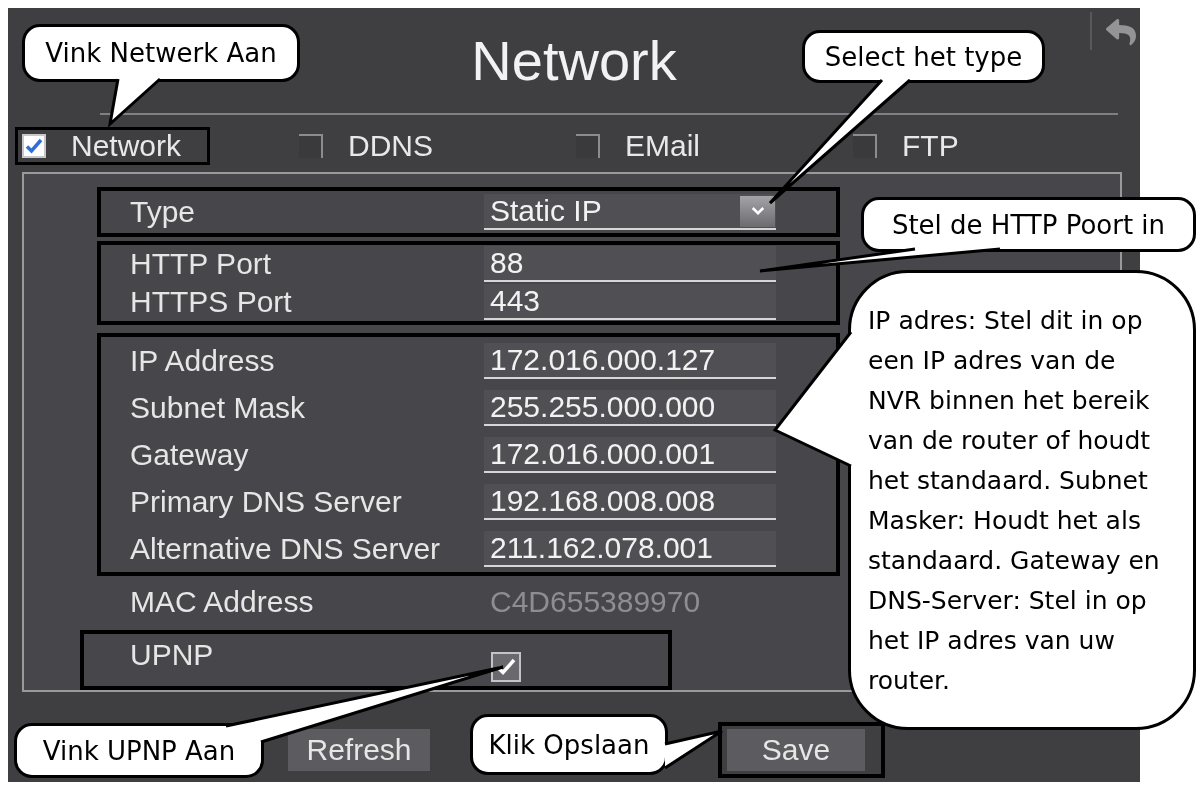 The height and width of the screenshot is (787, 1201). Describe the element at coordinates (630, 360) in the screenshot. I see `input-field: 172.016.000.127` at that location.